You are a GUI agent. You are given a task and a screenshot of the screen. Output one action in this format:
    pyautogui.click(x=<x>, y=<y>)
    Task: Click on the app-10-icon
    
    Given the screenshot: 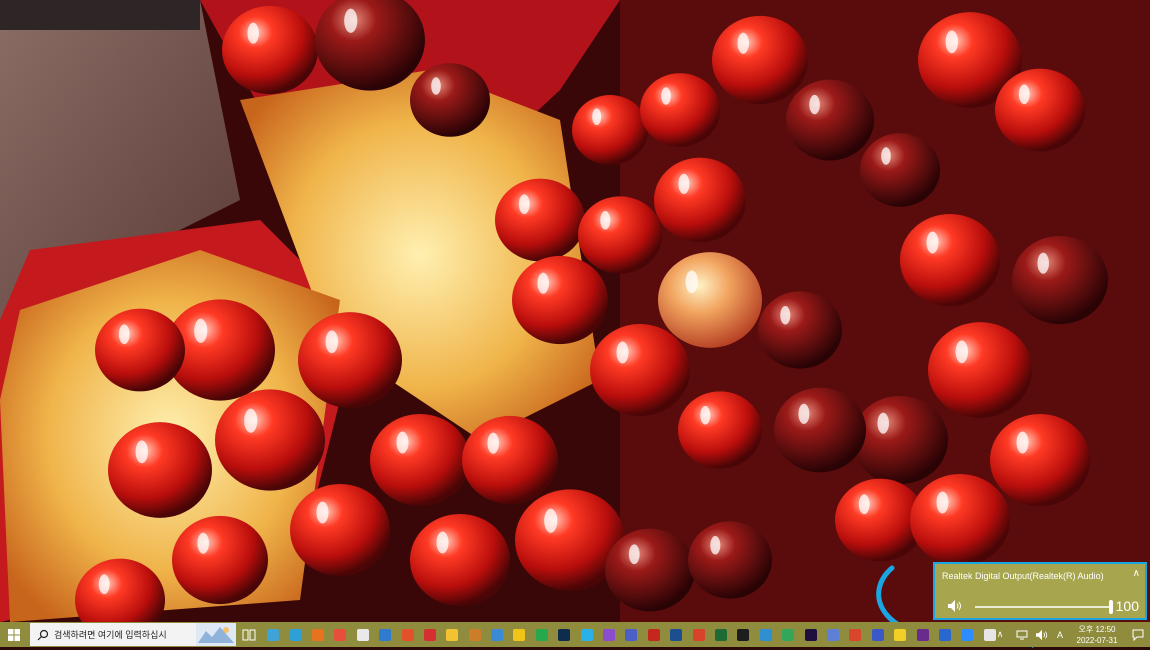 What is the action you would take?
    pyautogui.click(x=497, y=634)
    